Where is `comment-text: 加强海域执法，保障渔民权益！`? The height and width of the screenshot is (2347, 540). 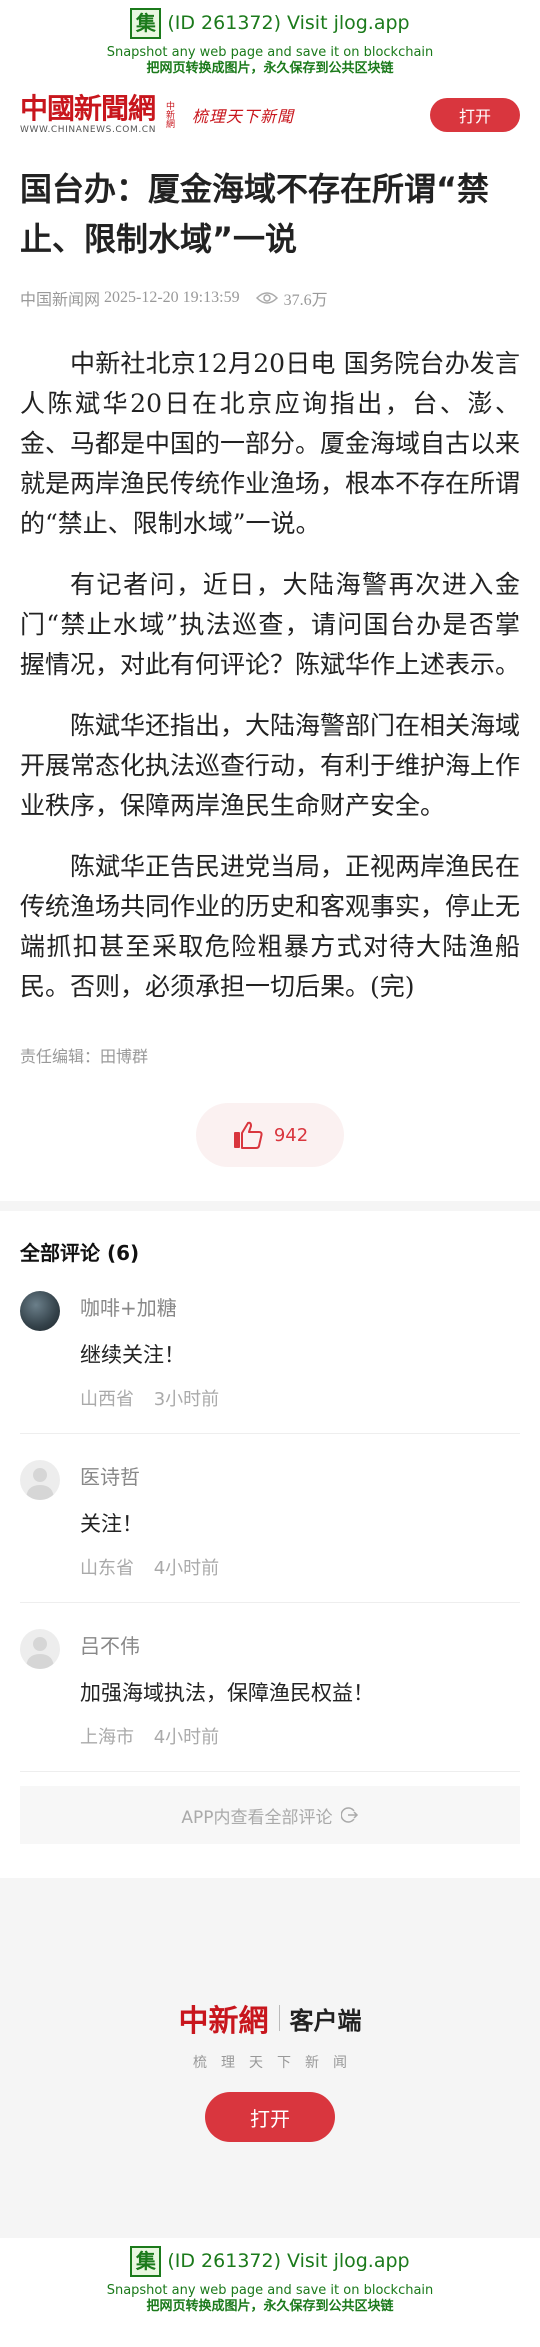
comment-text: 加强海域执法，保障渔民权益！ is located at coordinates (227, 1693).